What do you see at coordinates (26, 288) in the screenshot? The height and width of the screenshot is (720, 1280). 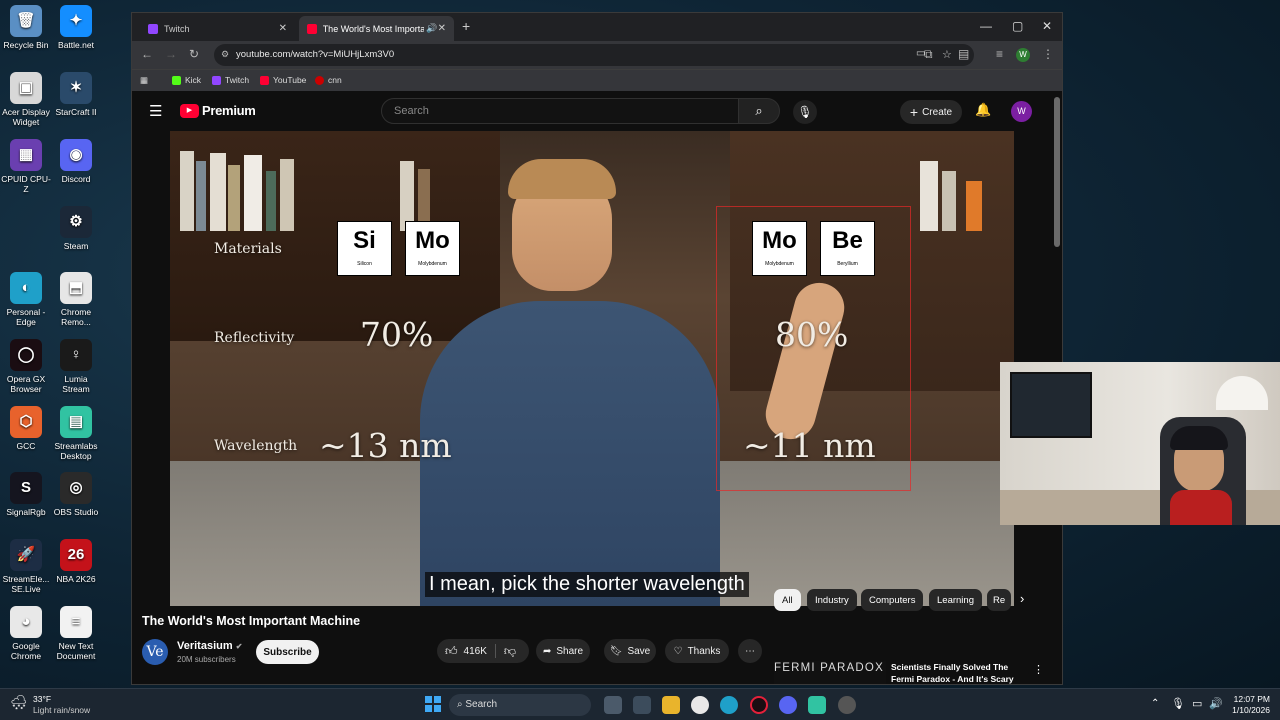 I see `edge-icon: ◐` at bounding box center [26, 288].